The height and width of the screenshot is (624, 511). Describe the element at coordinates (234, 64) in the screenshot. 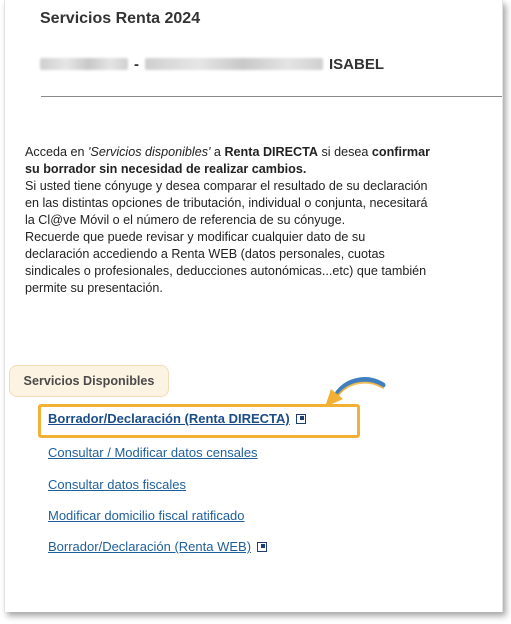

I see `redacted-surname` at that location.